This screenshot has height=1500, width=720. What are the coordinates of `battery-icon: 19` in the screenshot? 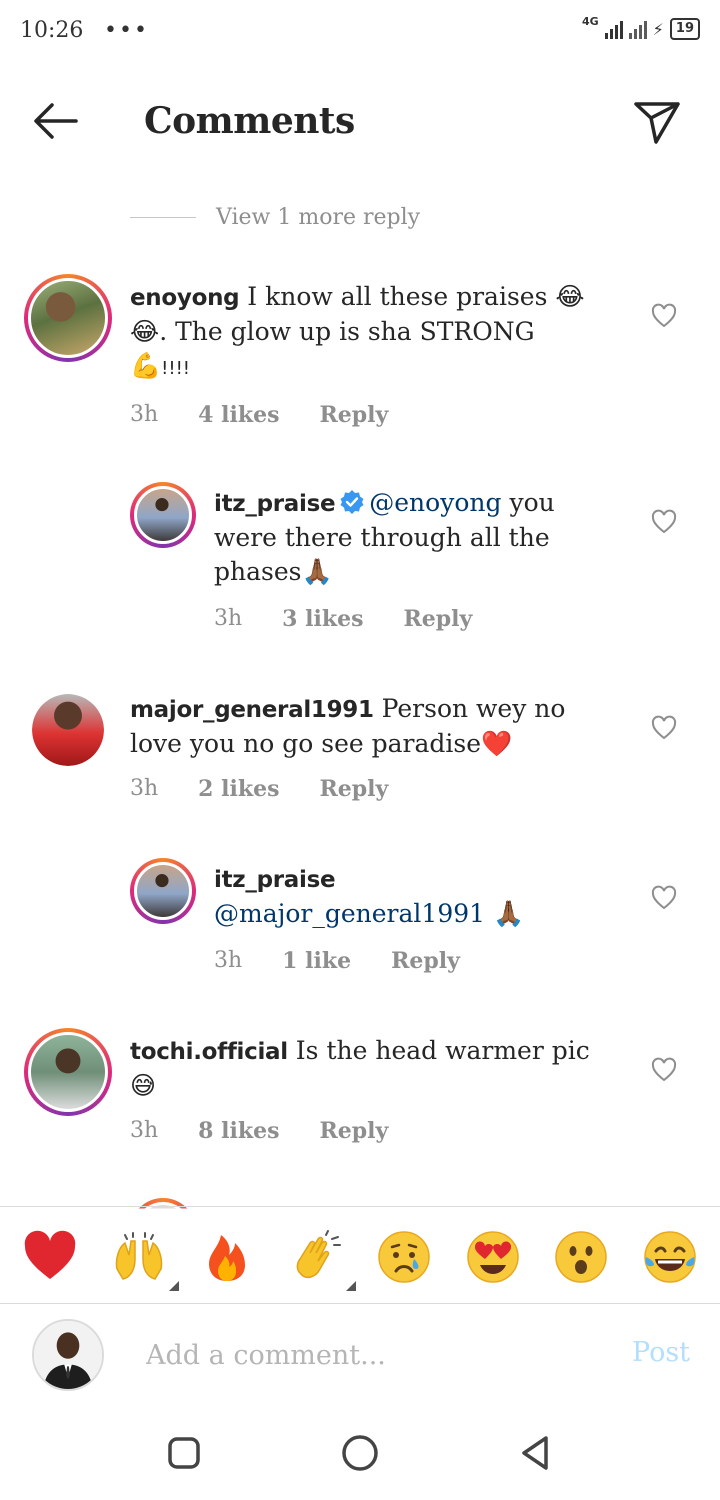 It's located at (684, 29).